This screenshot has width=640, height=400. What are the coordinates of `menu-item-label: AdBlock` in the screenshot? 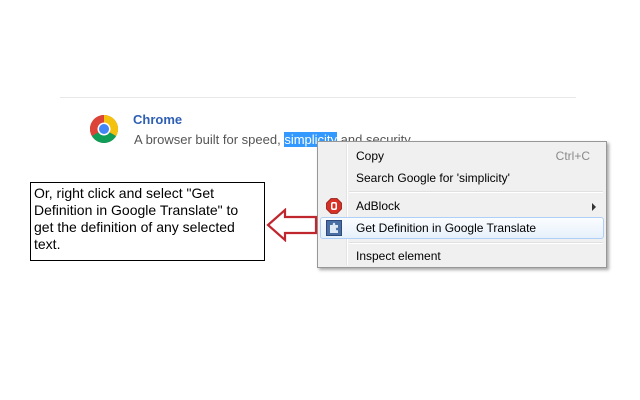 It's located at (378, 206).